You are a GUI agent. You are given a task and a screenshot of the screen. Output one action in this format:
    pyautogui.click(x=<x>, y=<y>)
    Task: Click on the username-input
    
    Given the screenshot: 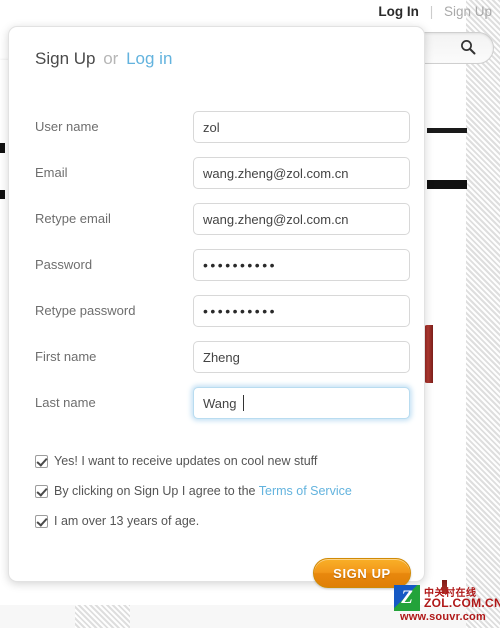 What is the action you would take?
    pyautogui.click(x=301, y=127)
    